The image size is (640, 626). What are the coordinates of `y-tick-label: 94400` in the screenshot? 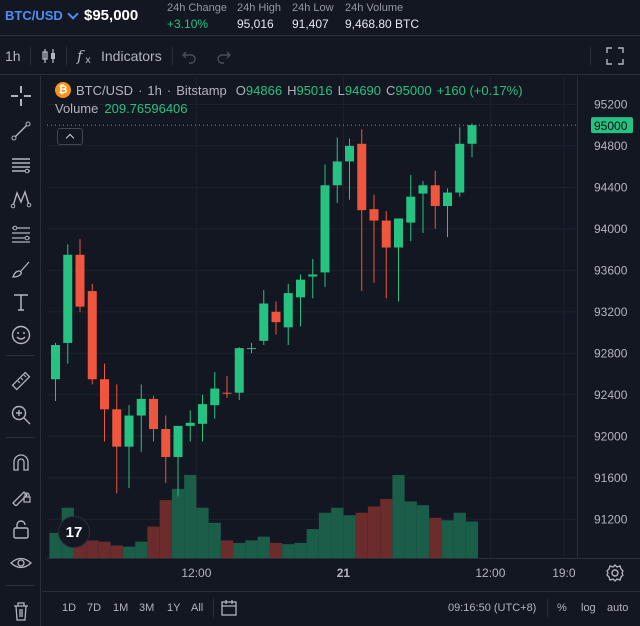 It's located at (611, 187).